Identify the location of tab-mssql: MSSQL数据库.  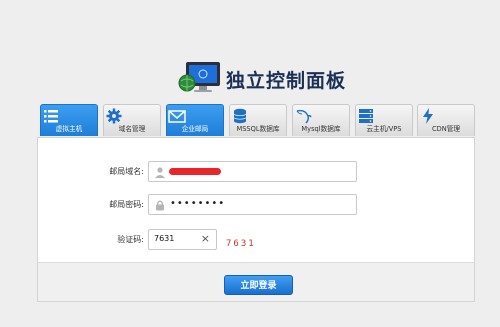
(258, 120).